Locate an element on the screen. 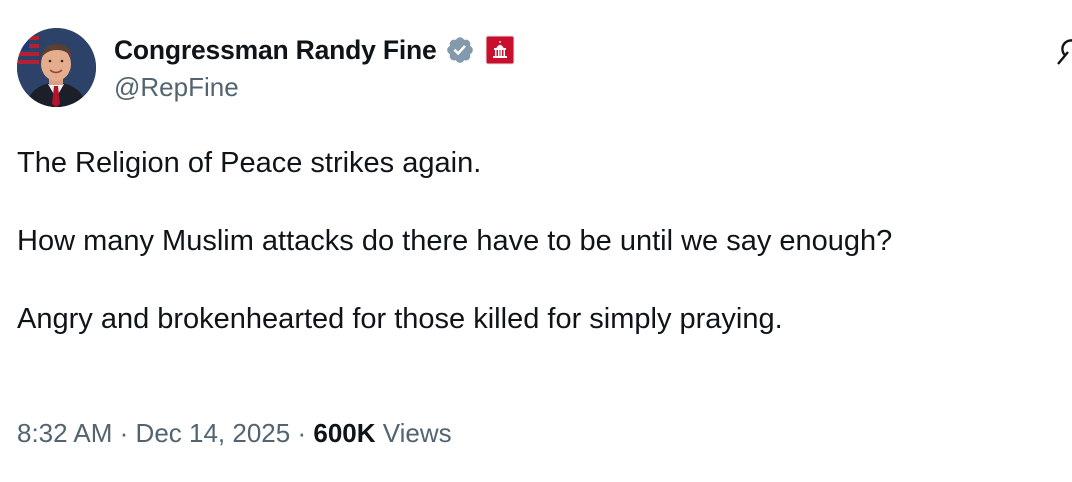 This screenshot has height=482, width=1072. avatar-image is located at coordinates (56, 67).